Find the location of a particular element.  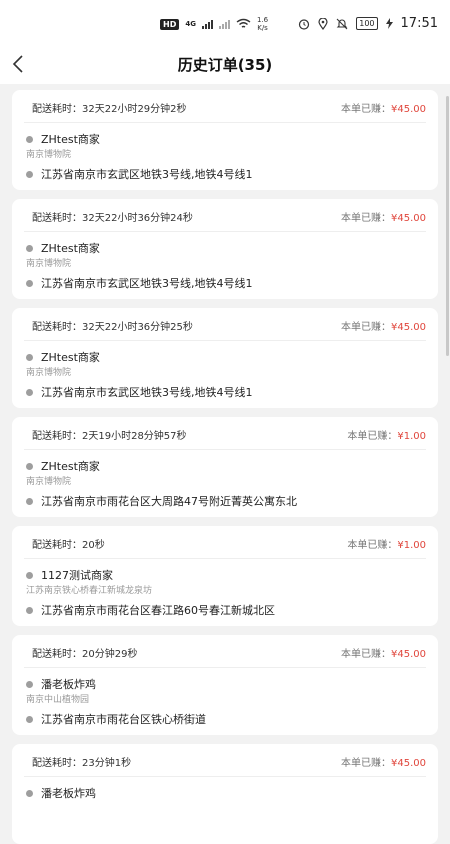

alarm-icon is located at coordinates (304, 24).